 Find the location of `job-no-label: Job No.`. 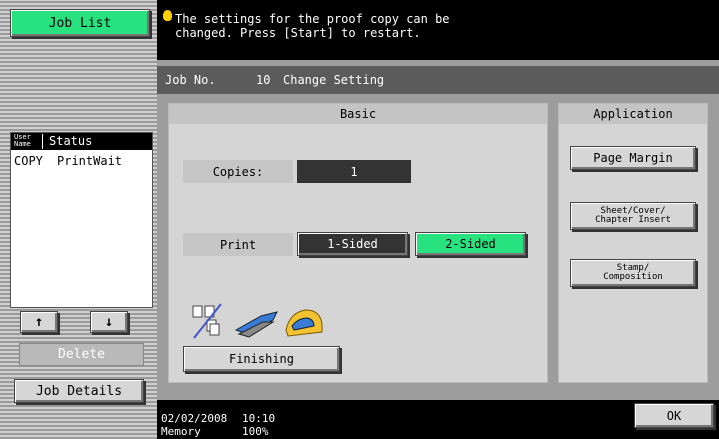

job-no-label: Job No. is located at coordinates (190, 80).